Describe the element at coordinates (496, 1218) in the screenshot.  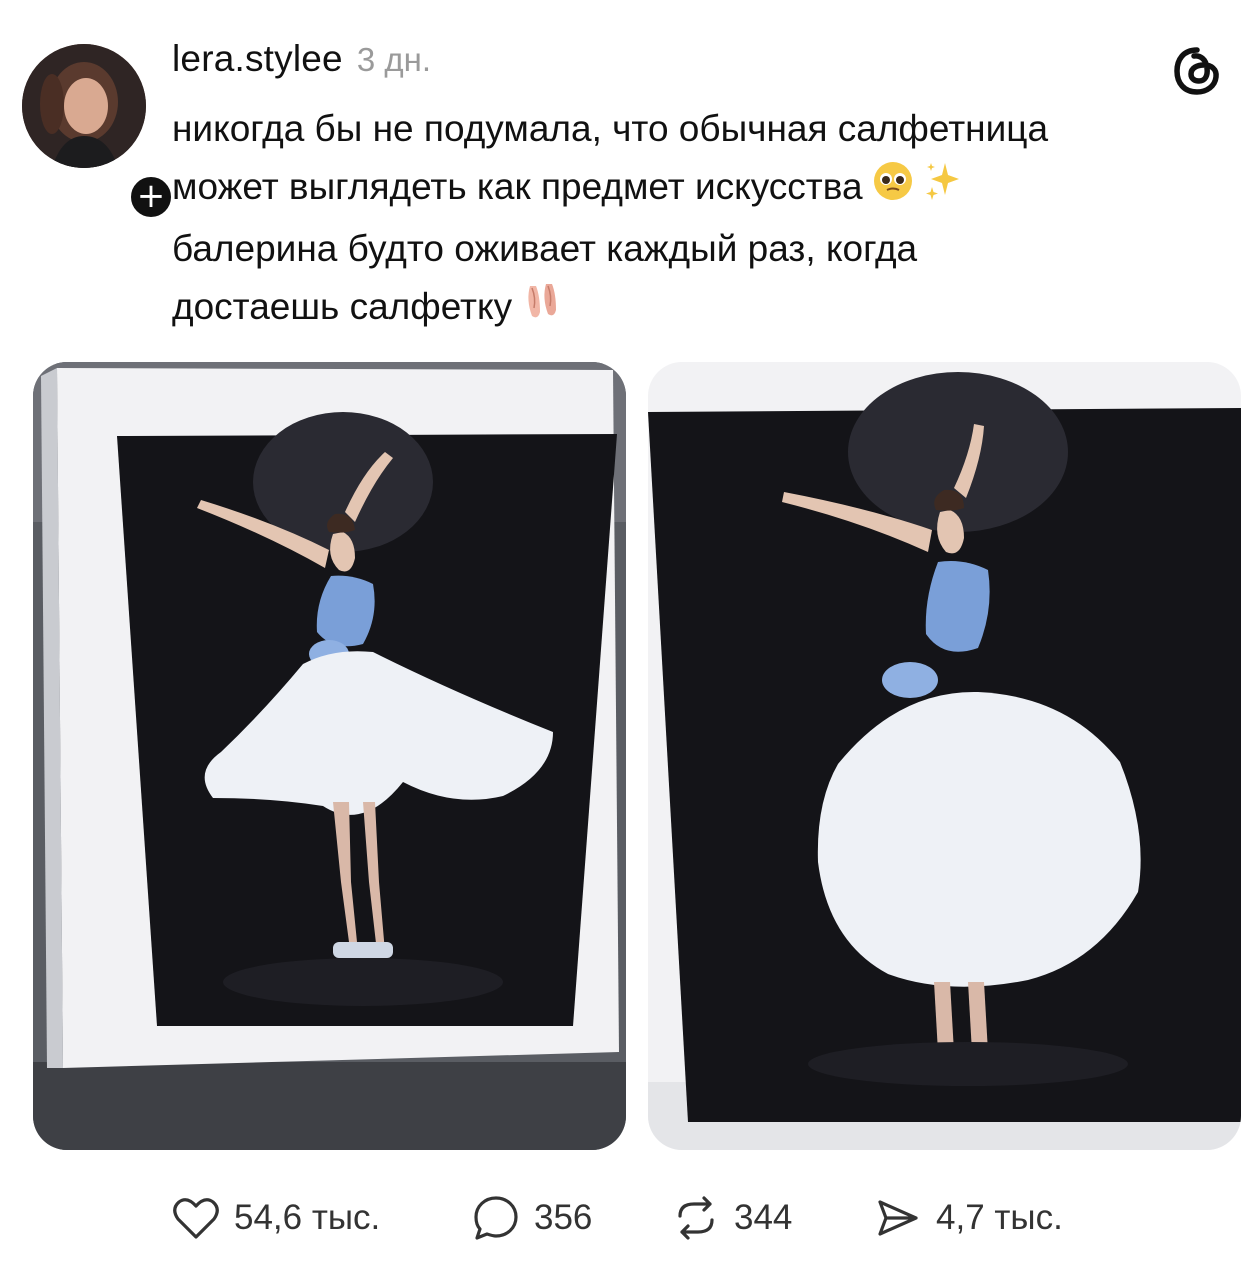
I see `comment-bubble-icon` at that location.